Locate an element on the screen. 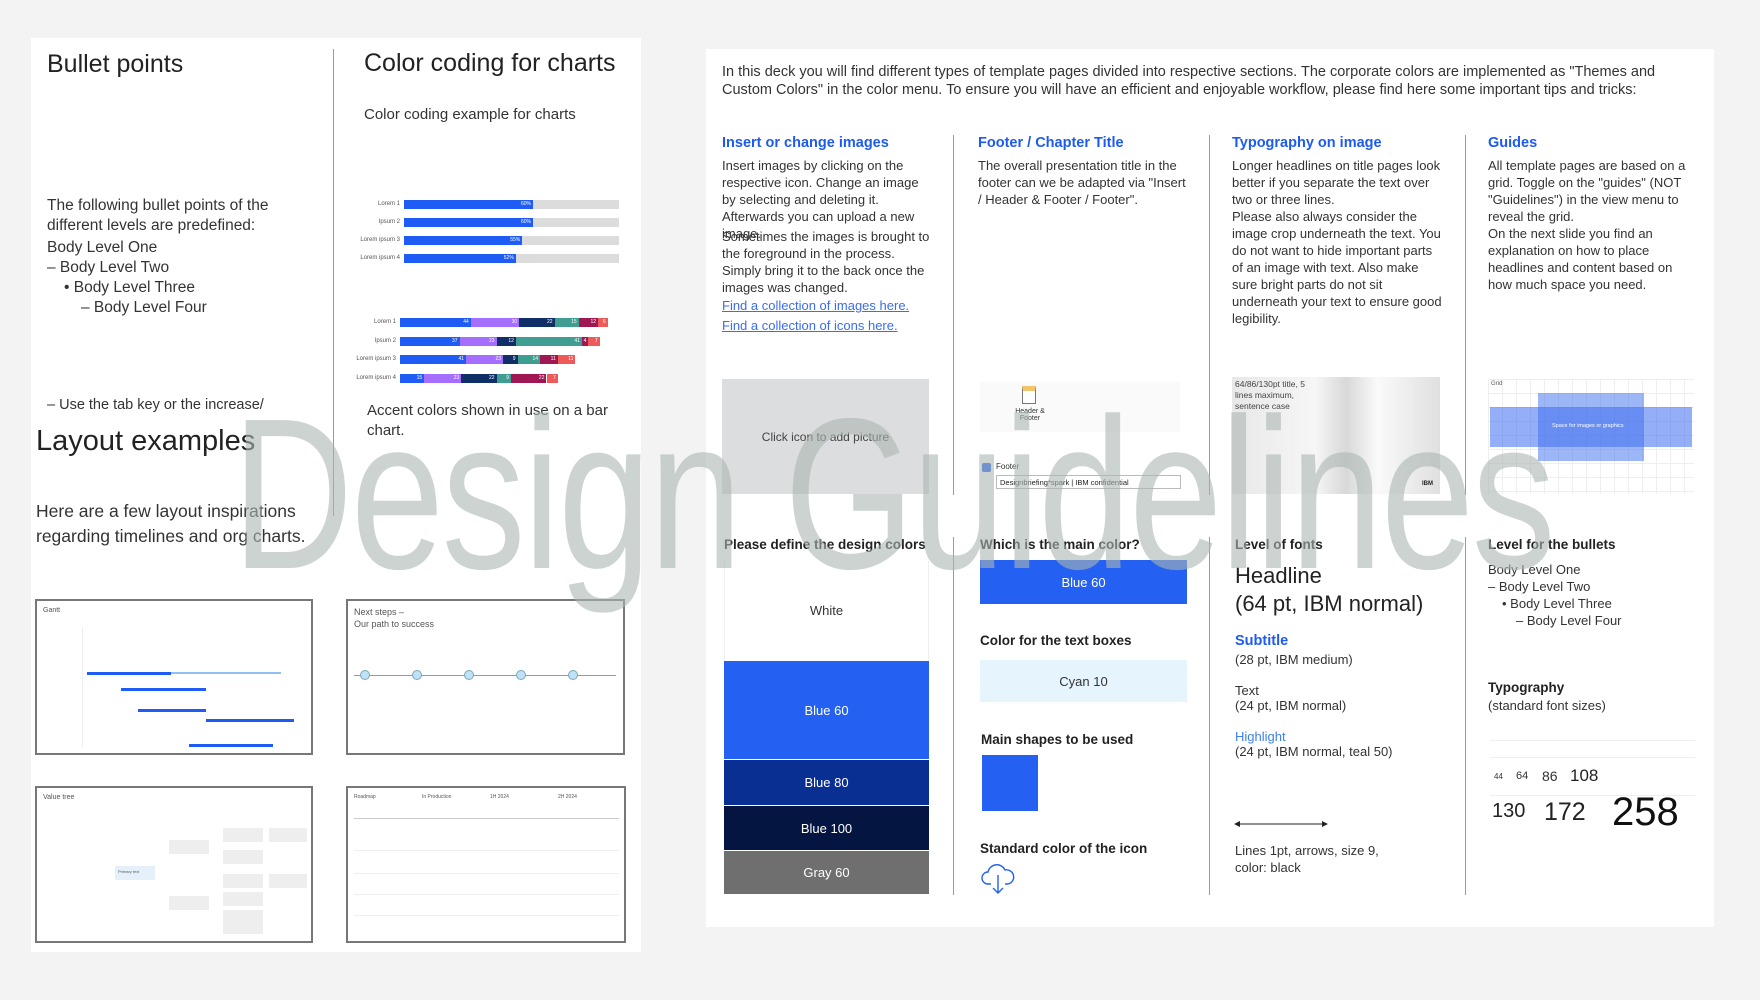 The height and width of the screenshot is (1000, 1760). swatch-gray-60: Gray 60 is located at coordinates (826, 873).